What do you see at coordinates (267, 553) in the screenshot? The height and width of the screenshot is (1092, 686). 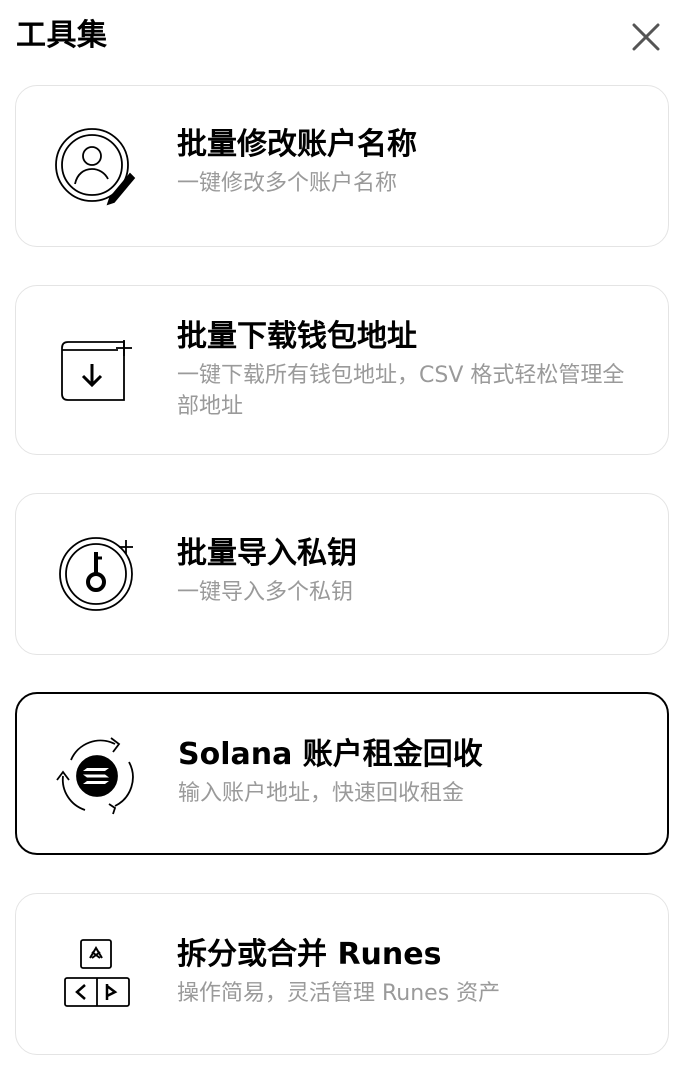 I see `tool-title: 批量导入私钥` at bounding box center [267, 553].